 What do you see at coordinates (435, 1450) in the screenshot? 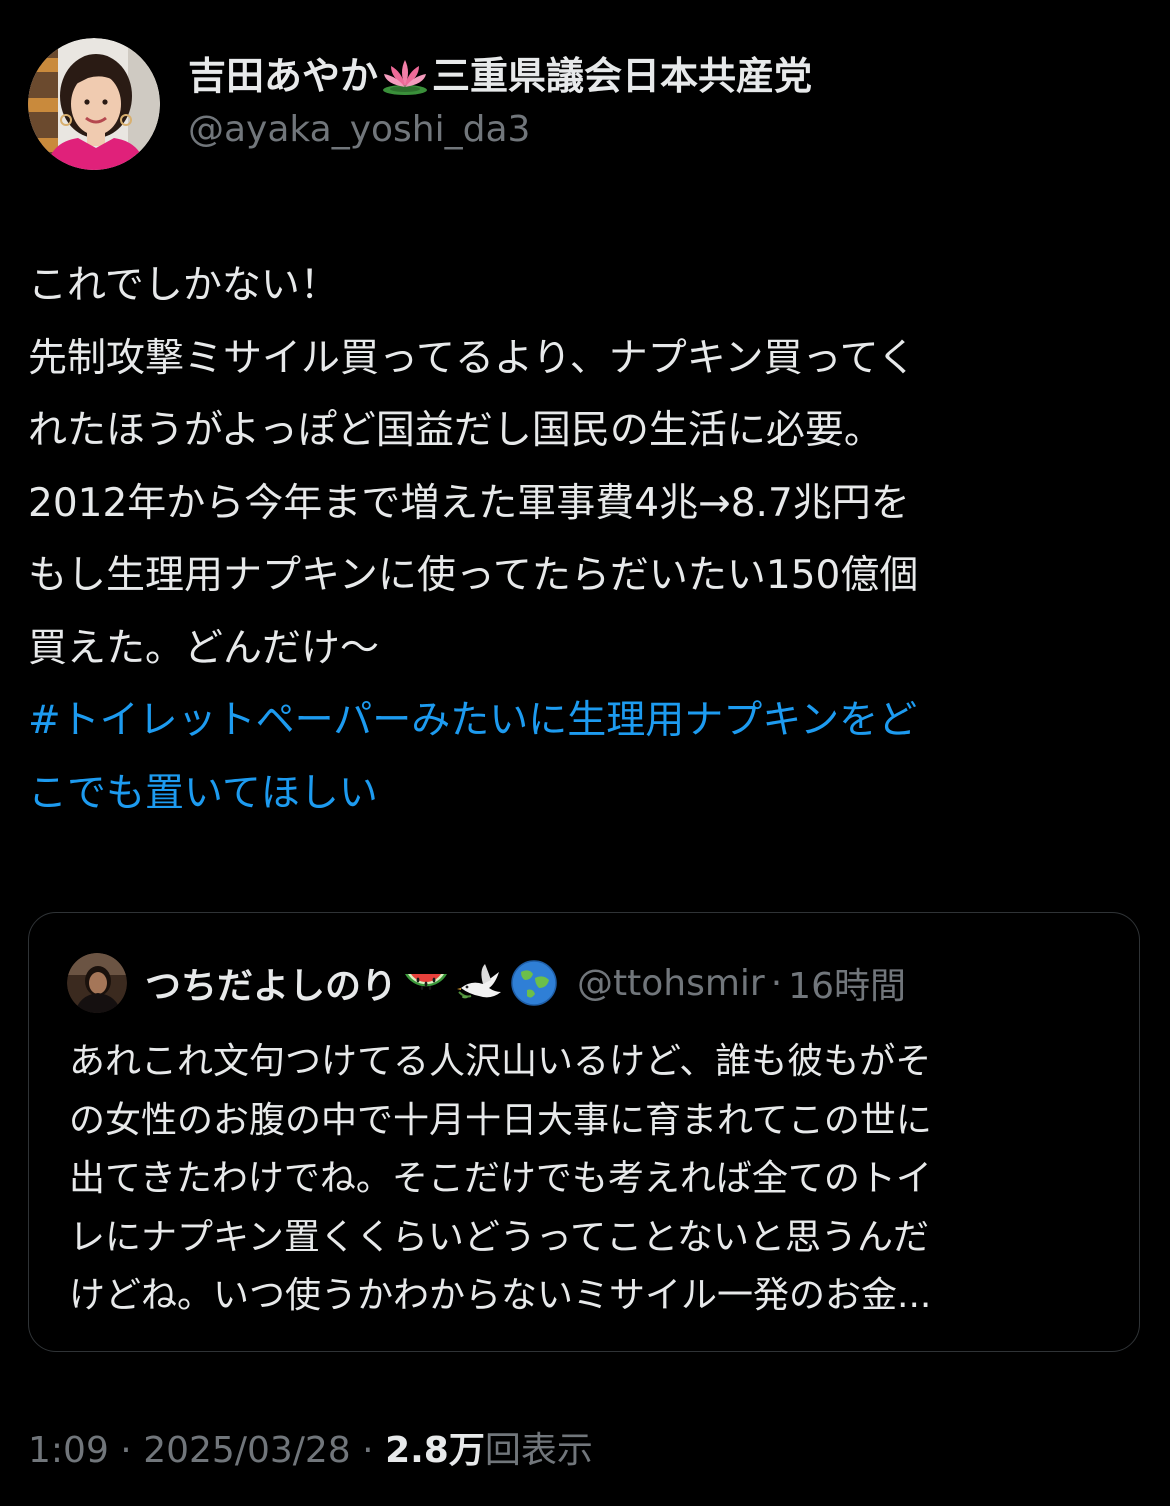
I see `views-count: 2.8万` at bounding box center [435, 1450].